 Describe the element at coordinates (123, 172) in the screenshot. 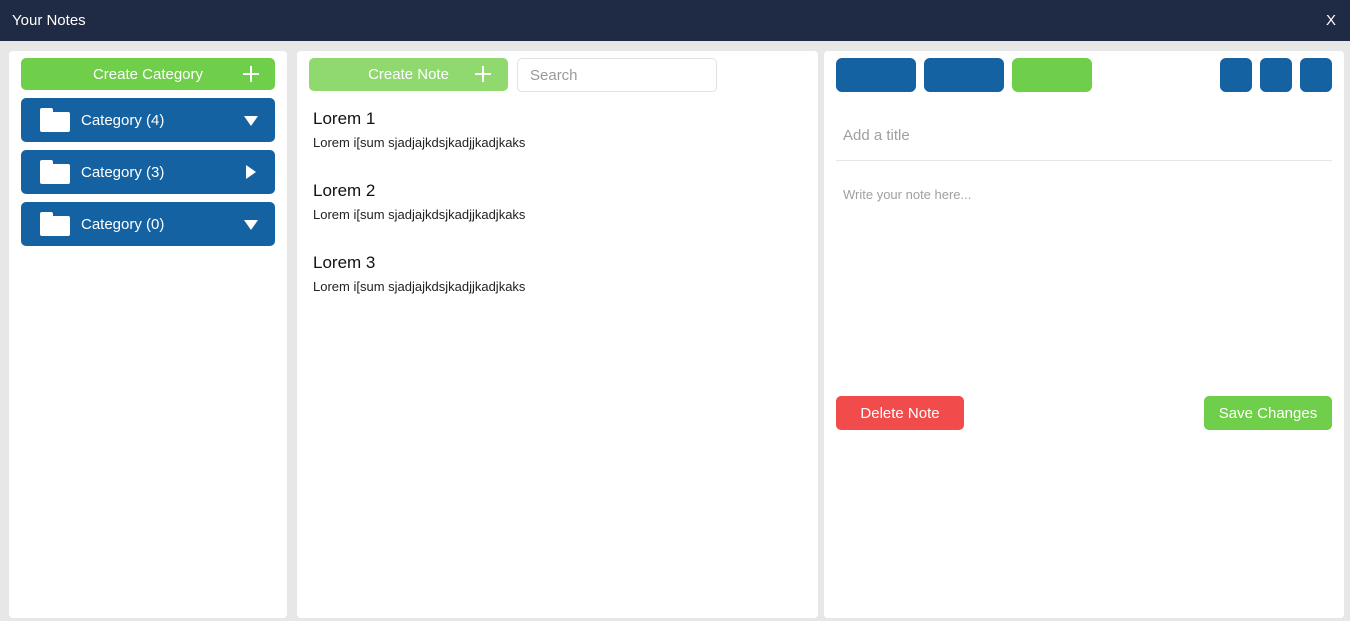

I see `category-label: Category (3)` at that location.